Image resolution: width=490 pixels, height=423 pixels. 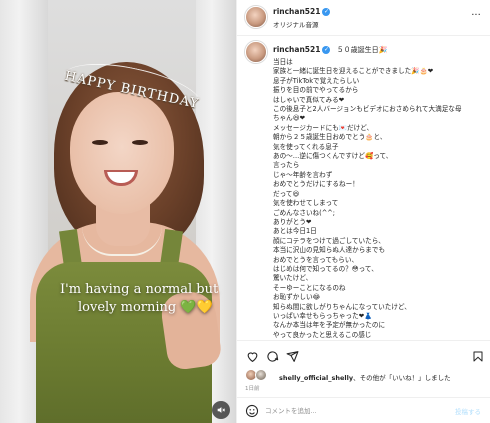 What do you see at coordinates (100, 142) in the screenshot?
I see `person-eye-left` at bounding box center [100, 142].